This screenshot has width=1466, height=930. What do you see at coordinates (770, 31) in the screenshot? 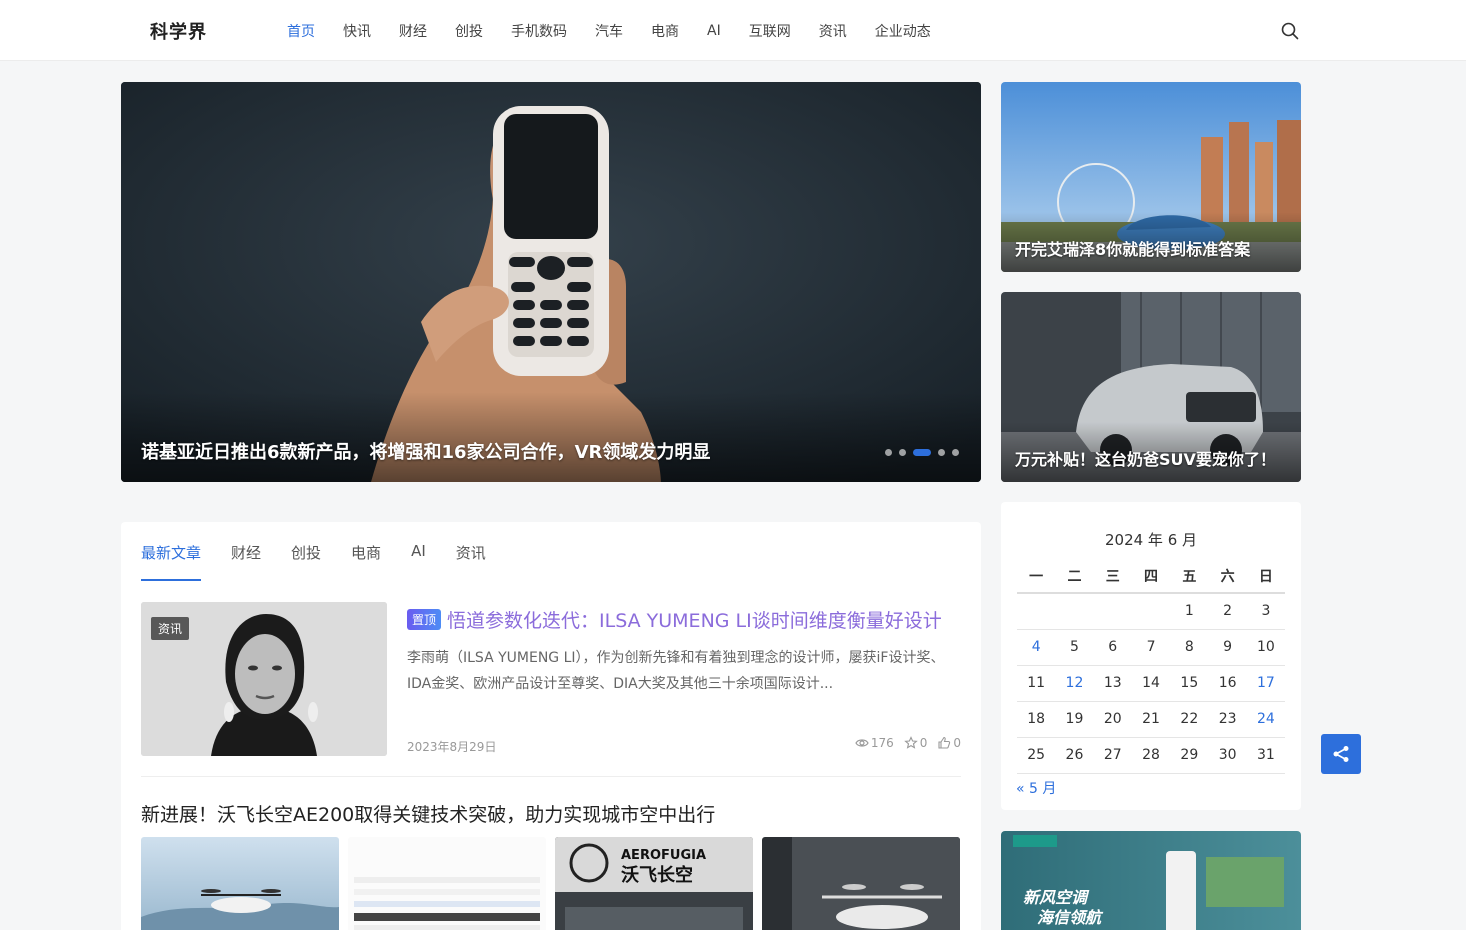
I see `nav-item-internet: 互联网` at bounding box center [770, 31].